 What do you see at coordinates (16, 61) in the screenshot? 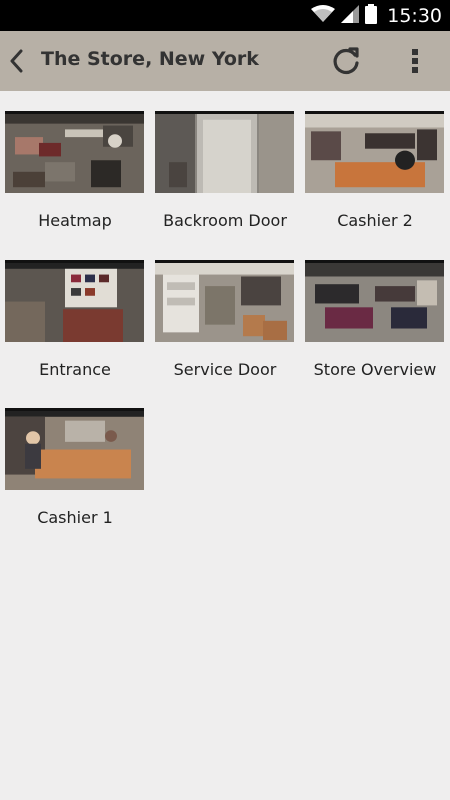
I see `back-arrow-icon` at bounding box center [16, 61].